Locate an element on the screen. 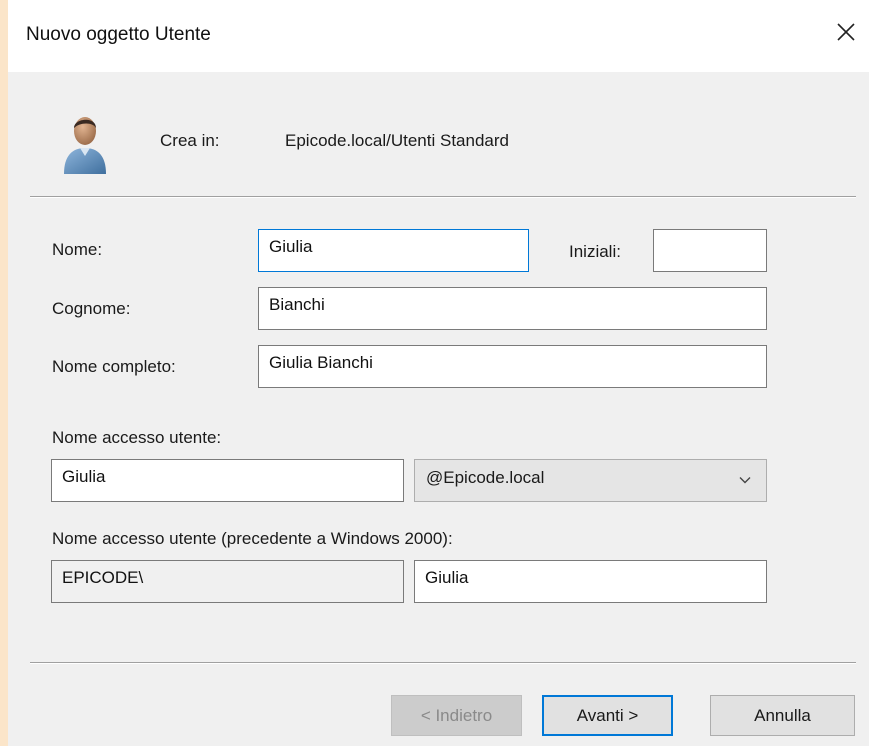 This screenshot has width=869, height=746. chevron-down-icon is located at coordinates (745, 480).